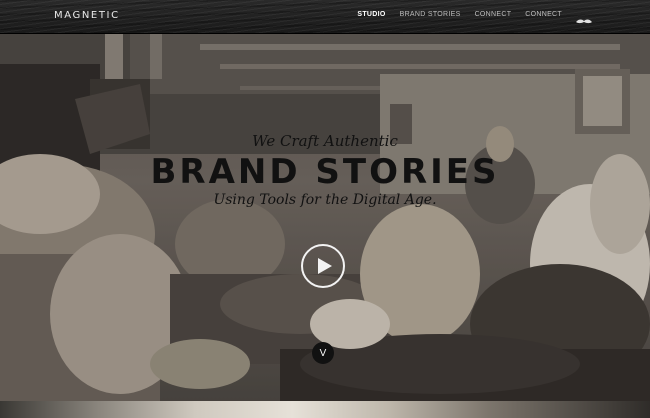 The height and width of the screenshot is (418, 650). Describe the element at coordinates (493, 14) in the screenshot. I see `nav-item-connect: CONNECT` at that location.